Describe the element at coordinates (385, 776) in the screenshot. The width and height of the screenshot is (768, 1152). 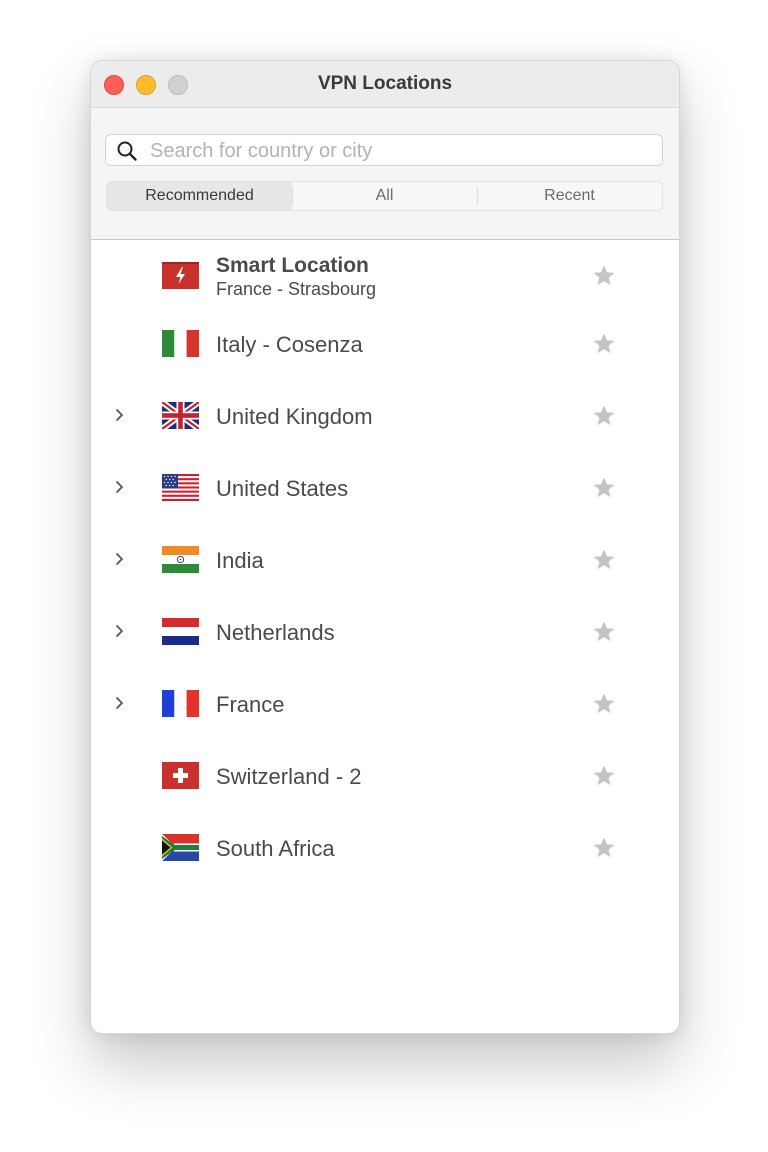
I see `location-row-switzerland: Switzerland - 2` at that location.